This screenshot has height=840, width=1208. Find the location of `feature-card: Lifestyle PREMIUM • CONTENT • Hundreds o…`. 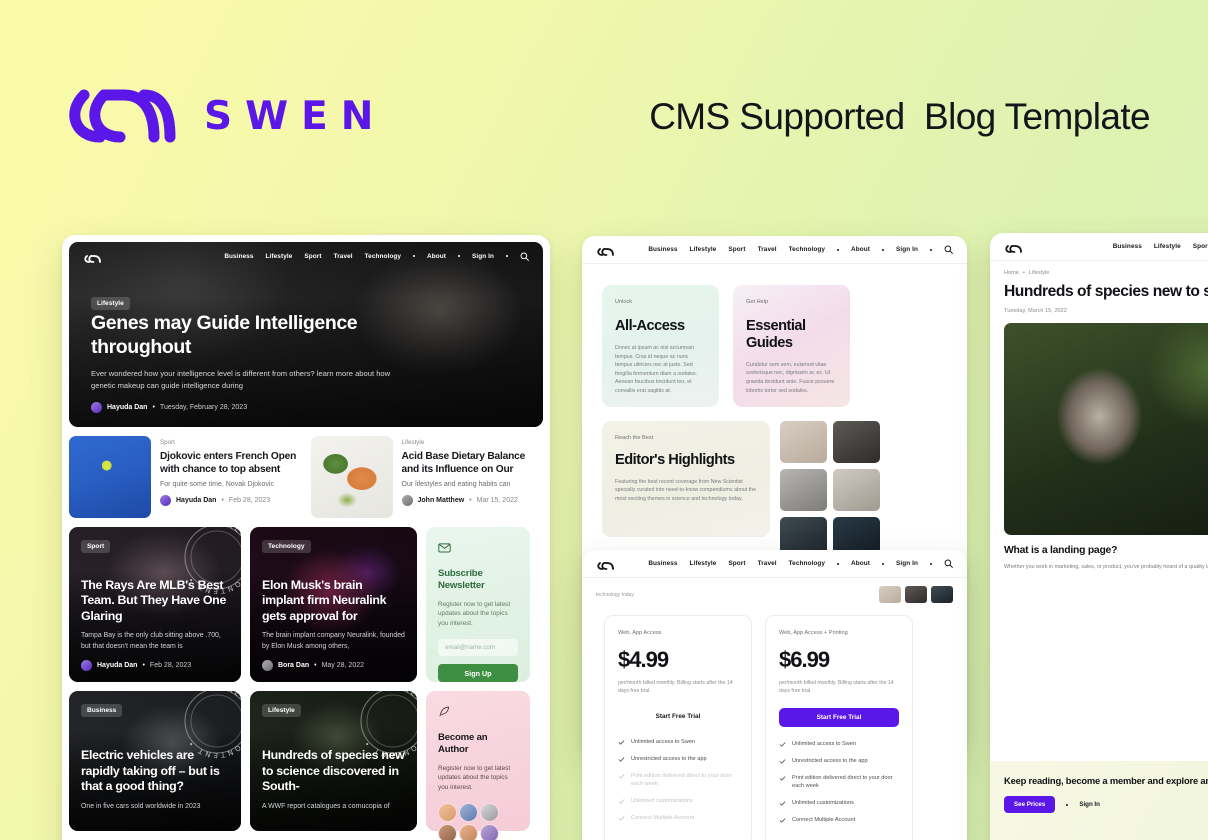

feature-card: Lifestyle PREMIUM • CONTENT • Hundreds o… is located at coordinates (333, 761).